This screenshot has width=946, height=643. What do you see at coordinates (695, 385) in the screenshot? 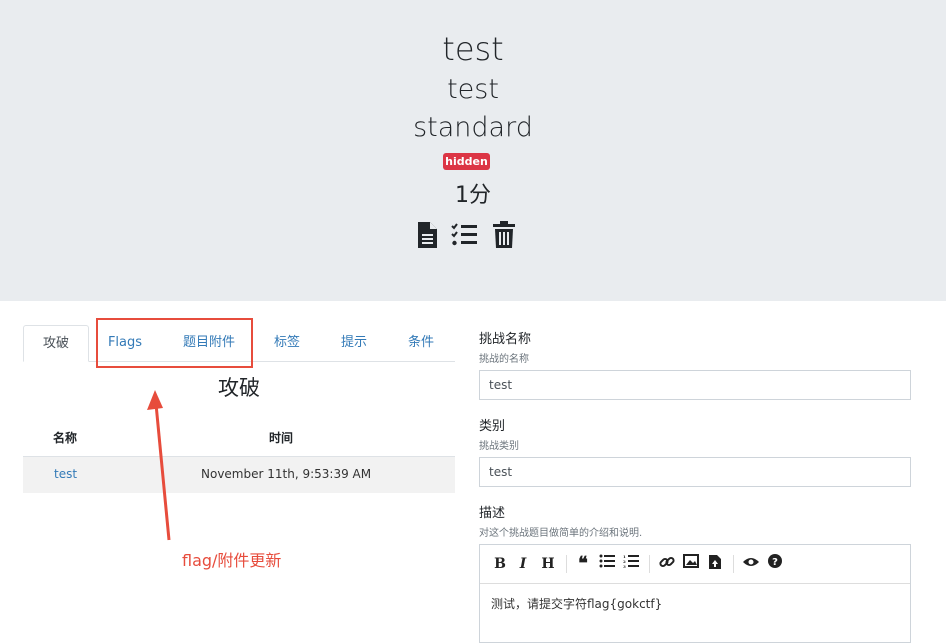
I see `name-input: test` at bounding box center [695, 385].